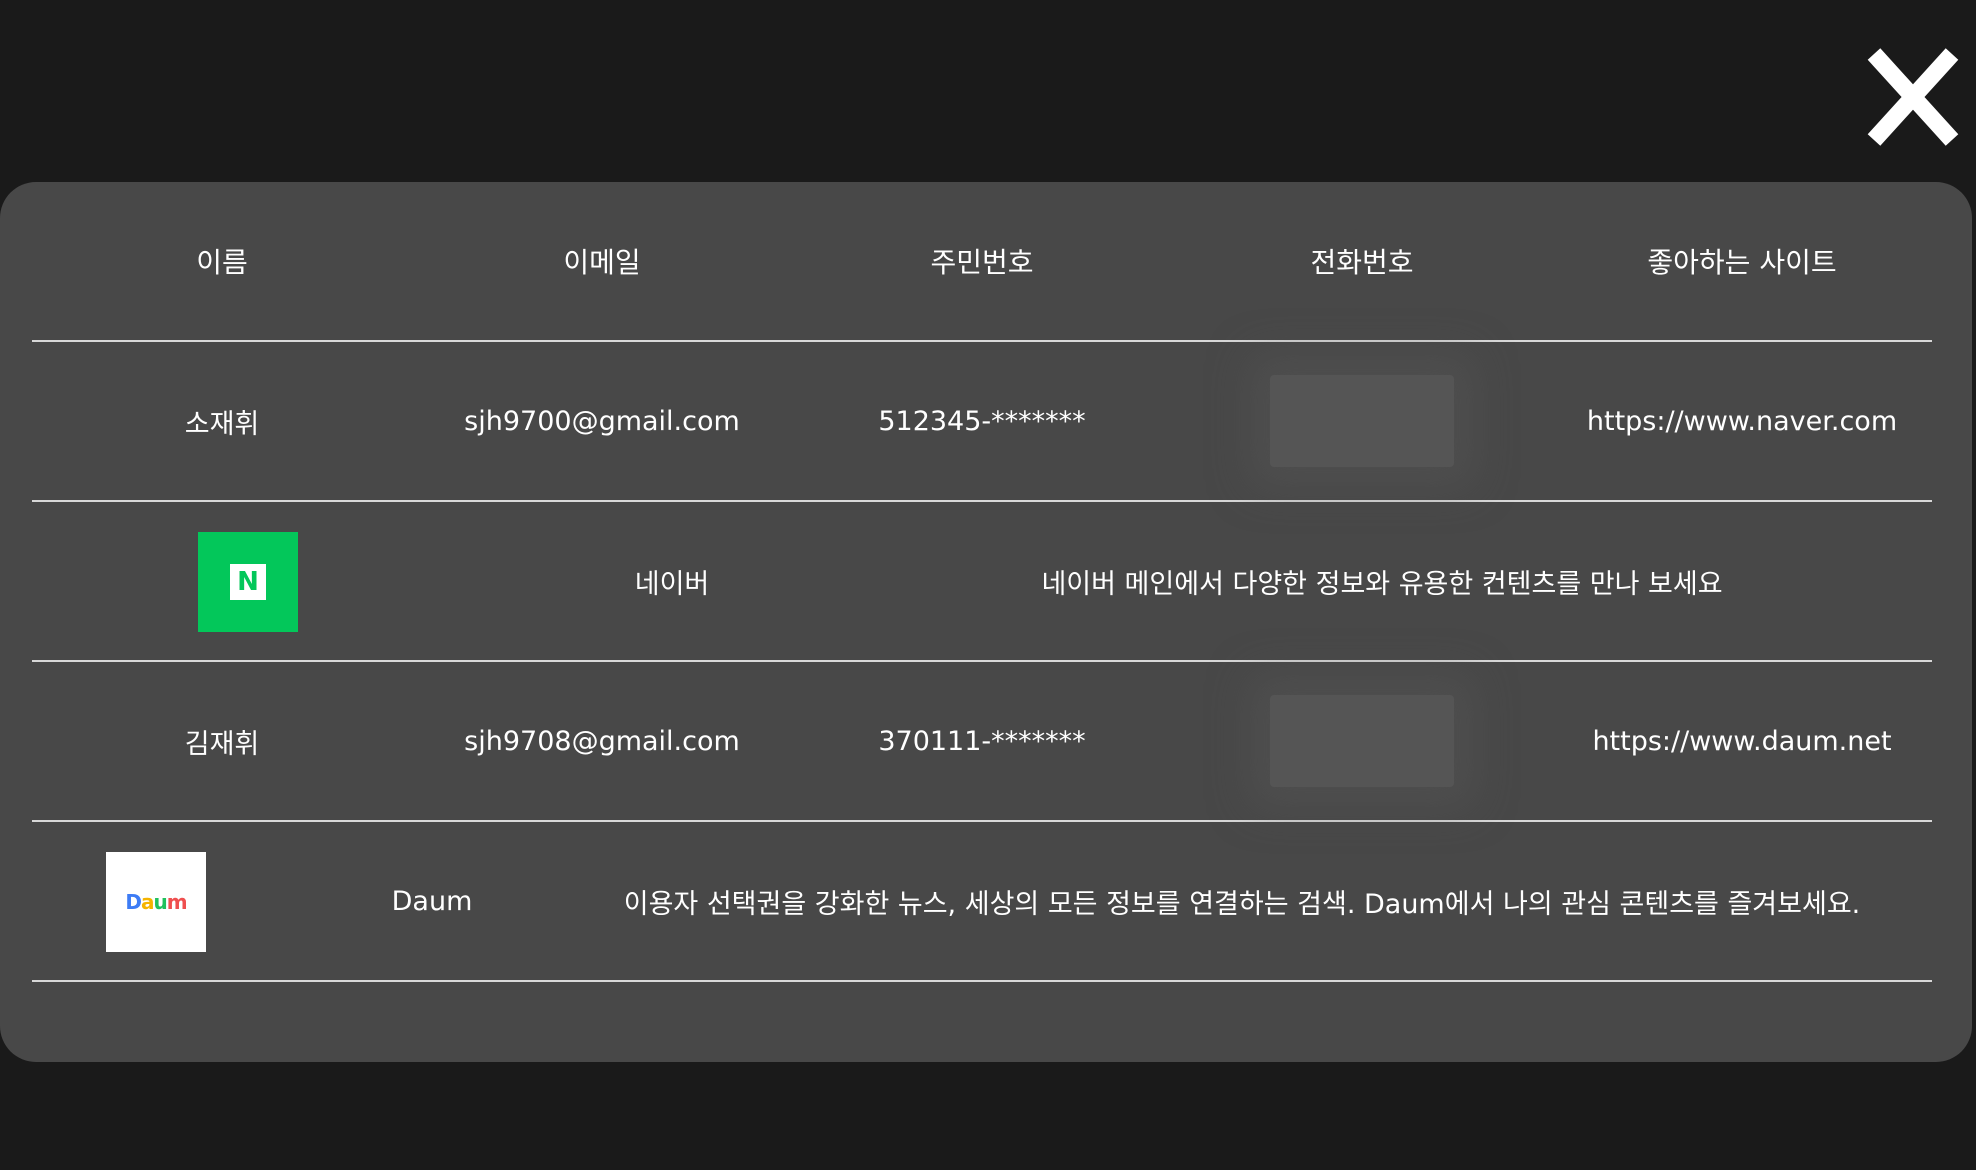 This screenshot has height=1170, width=1976. Describe the element at coordinates (177, 902) in the screenshot. I see `daum-logo-letter: m` at that location.